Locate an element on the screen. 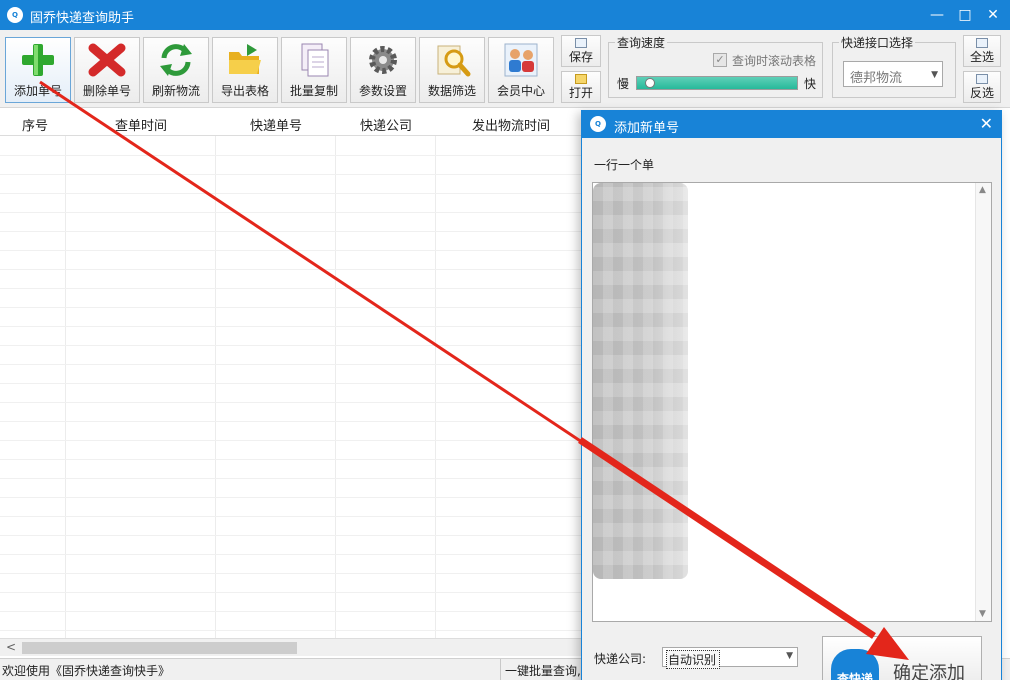 This screenshot has width=1010, height=680. member-center-label: 会员中心 is located at coordinates (520, 91).